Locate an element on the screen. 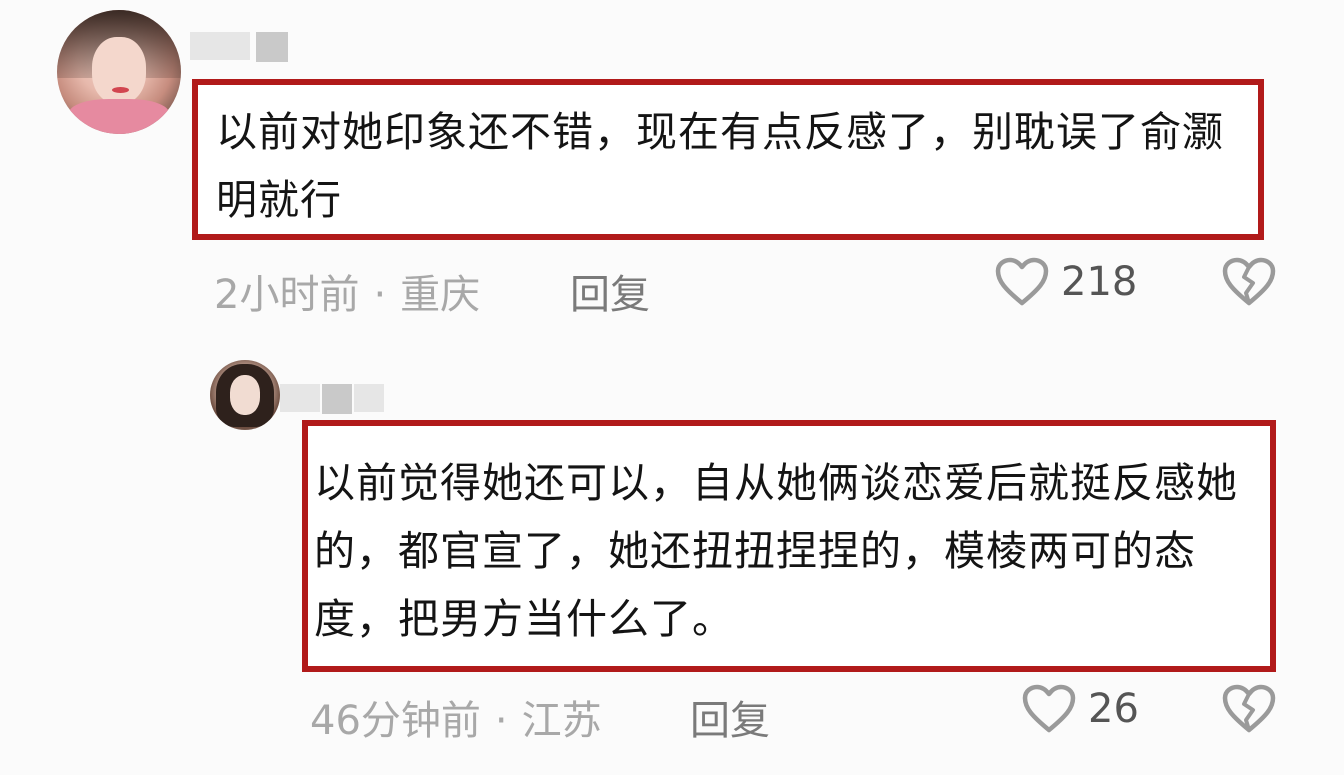 The height and width of the screenshot is (775, 1344). comment-meta: 2小时前 · 重庆 is located at coordinates (347, 291).